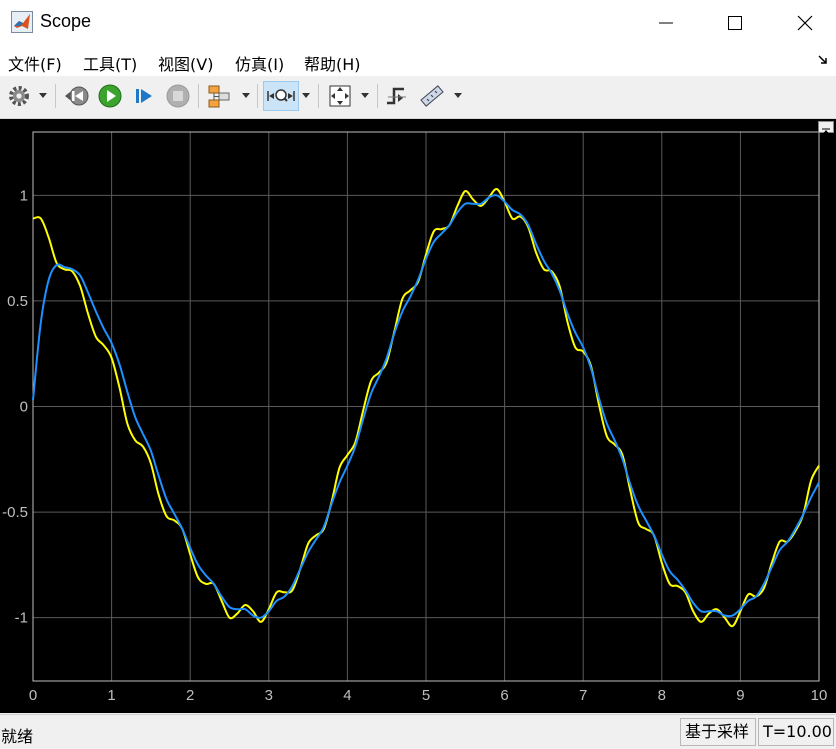 This screenshot has height=749, width=836. I want to click on autoscale-dropdown, so click(365, 96).